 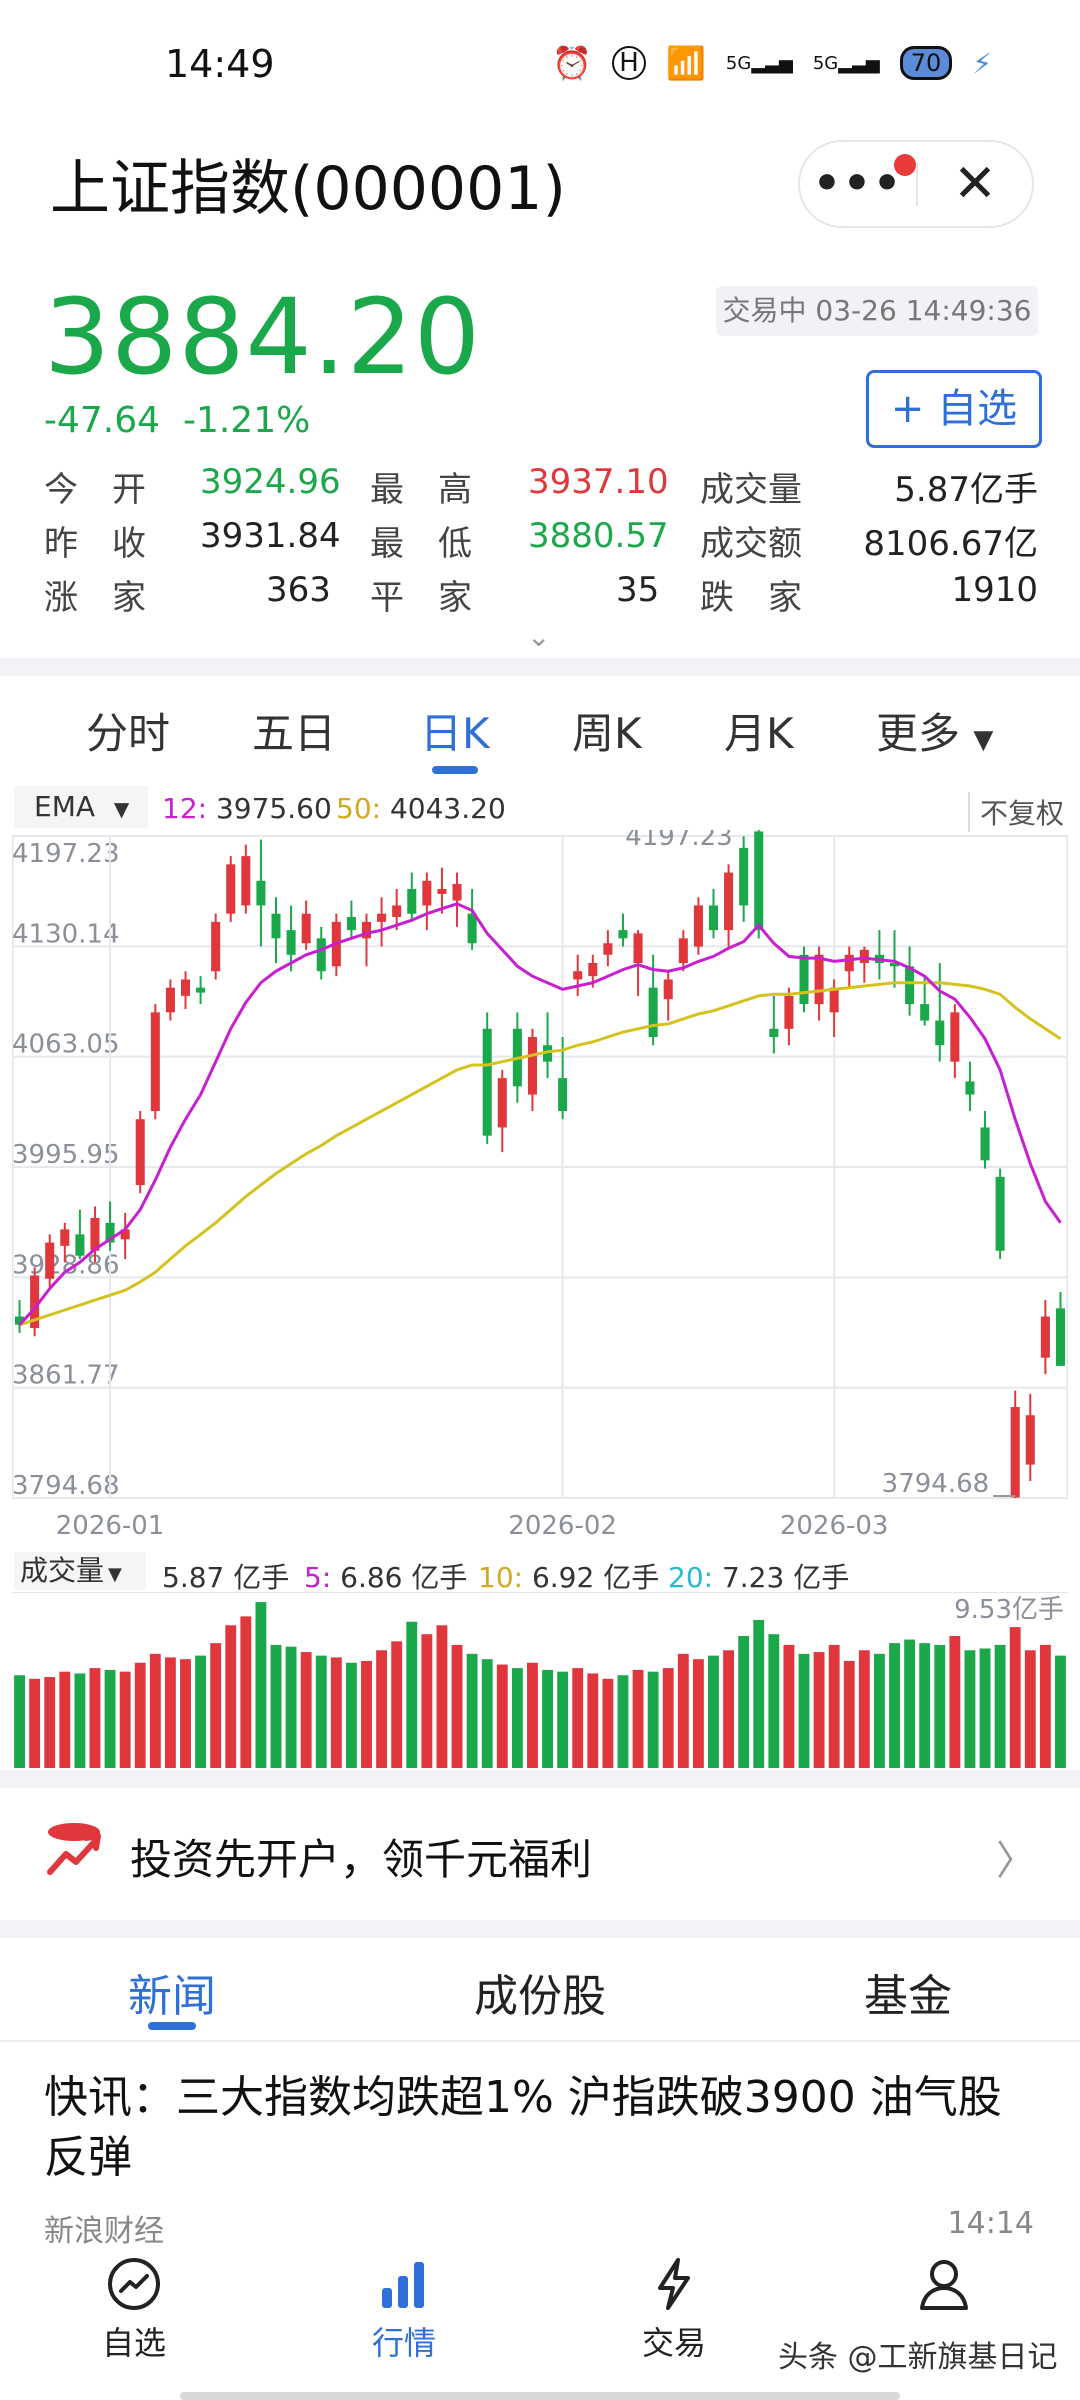 I want to click on ema12-value: 3975.60, so click(x=273, y=808).